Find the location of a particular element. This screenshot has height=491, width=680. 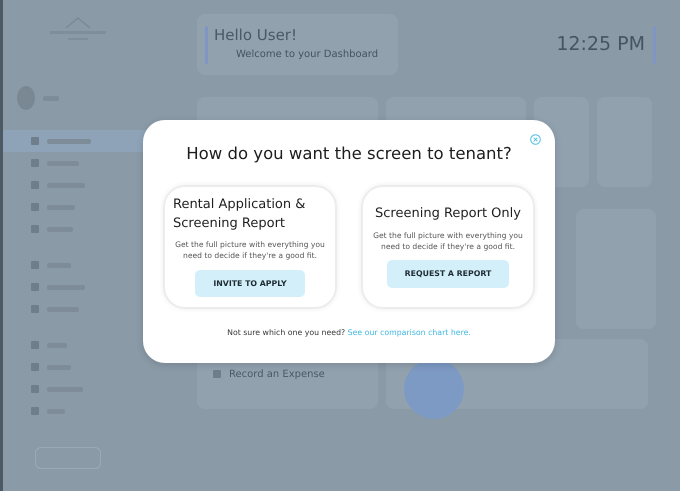

close-button is located at coordinates (535, 139).